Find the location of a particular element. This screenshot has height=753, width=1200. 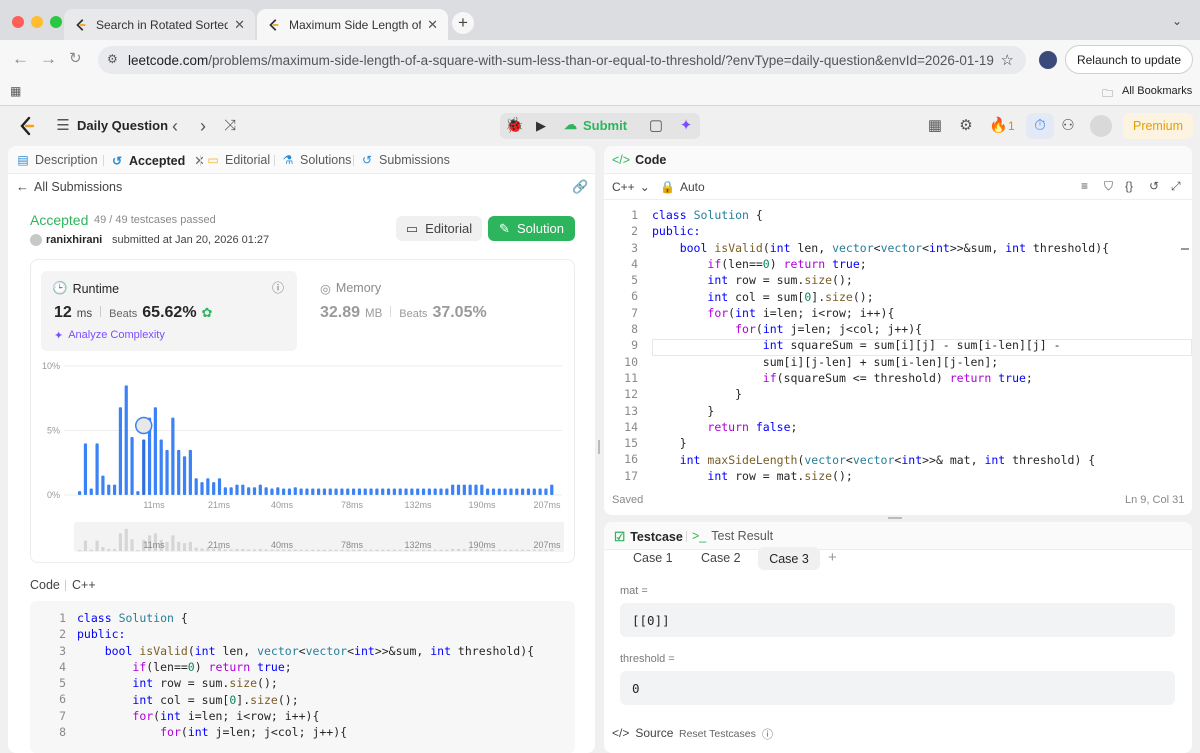

profile-avatar is located at coordinates (1048, 60).